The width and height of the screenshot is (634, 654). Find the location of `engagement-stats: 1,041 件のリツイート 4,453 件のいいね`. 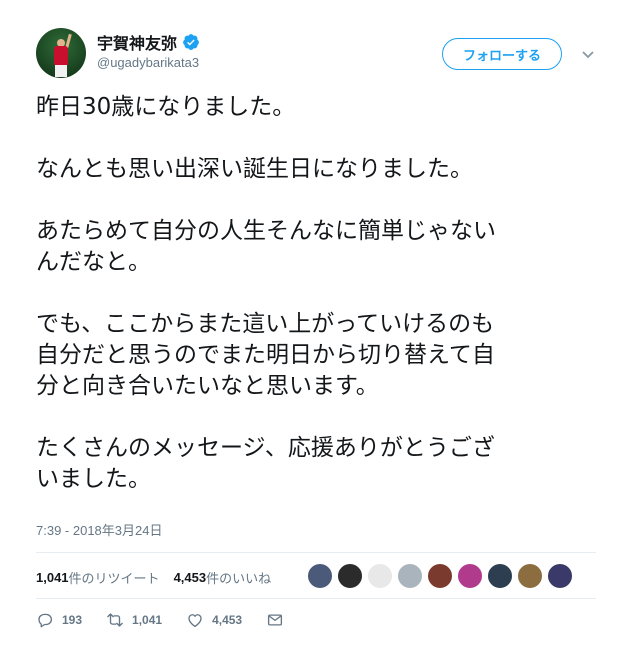

engagement-stats: 1,041 件のリツイート 4,453 件のいいね is located at coordinates (153, 577).